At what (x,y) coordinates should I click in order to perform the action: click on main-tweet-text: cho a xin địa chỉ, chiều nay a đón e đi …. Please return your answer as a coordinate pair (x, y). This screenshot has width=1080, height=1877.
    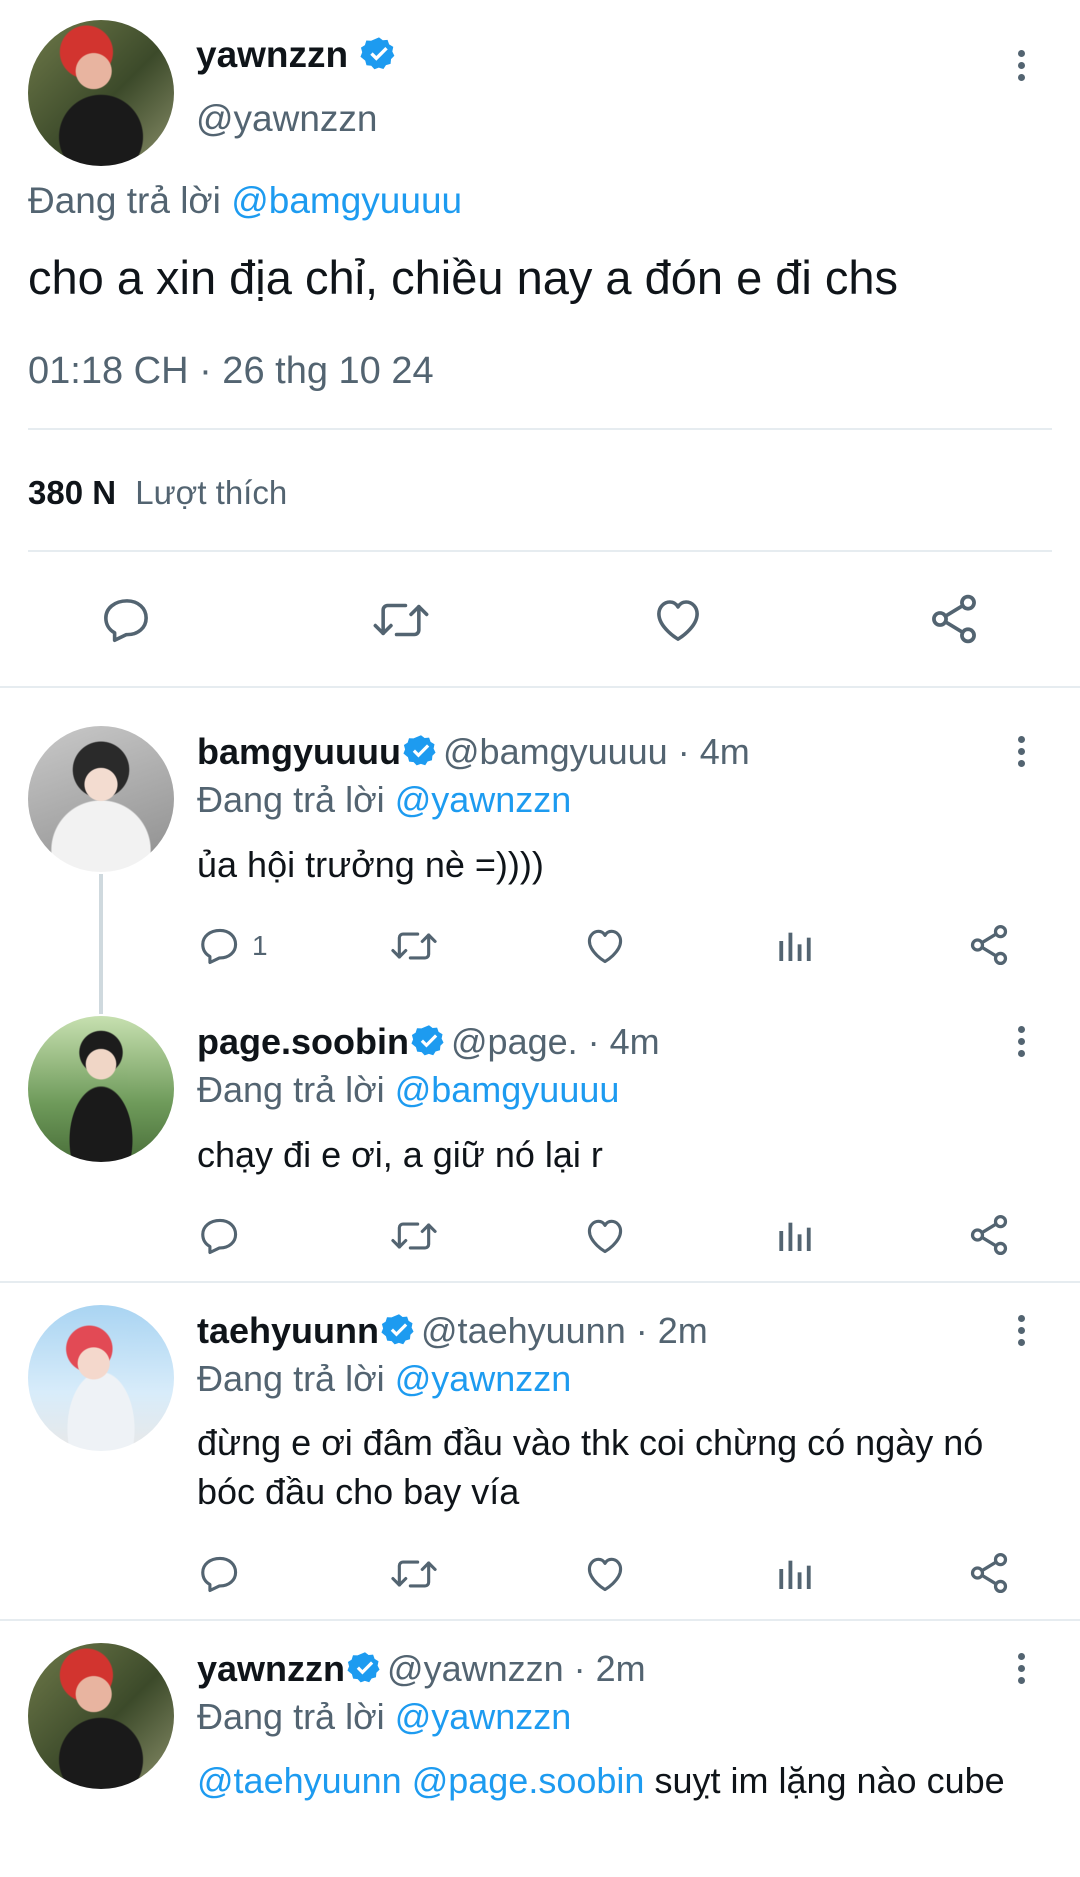
    Looking at the image, I should click on (463, 277).